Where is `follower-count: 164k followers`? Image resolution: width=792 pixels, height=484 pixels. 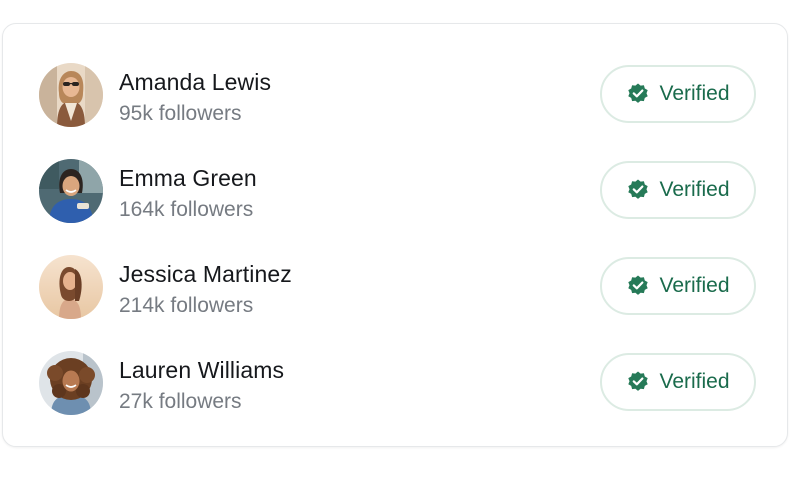
follower-count: 164k followers is located at coordinates (186, 209).